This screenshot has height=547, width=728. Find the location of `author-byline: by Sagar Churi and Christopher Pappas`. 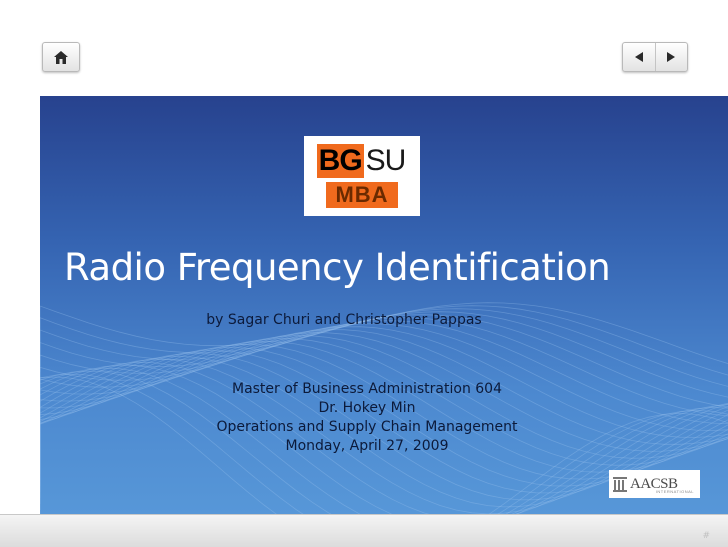

author-byline: by Sagar Churi and Christopher Pappas is located at coordinates (344, 320).